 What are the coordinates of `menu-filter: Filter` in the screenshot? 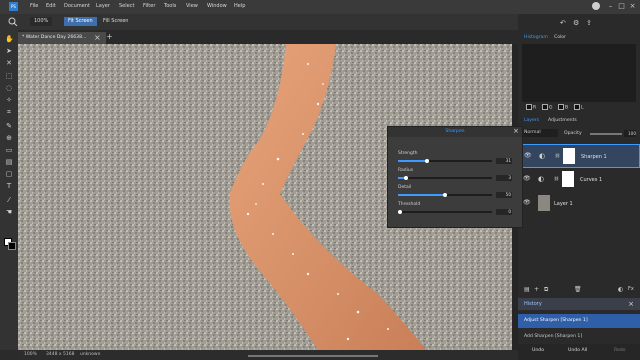 It's located at (149, 6).